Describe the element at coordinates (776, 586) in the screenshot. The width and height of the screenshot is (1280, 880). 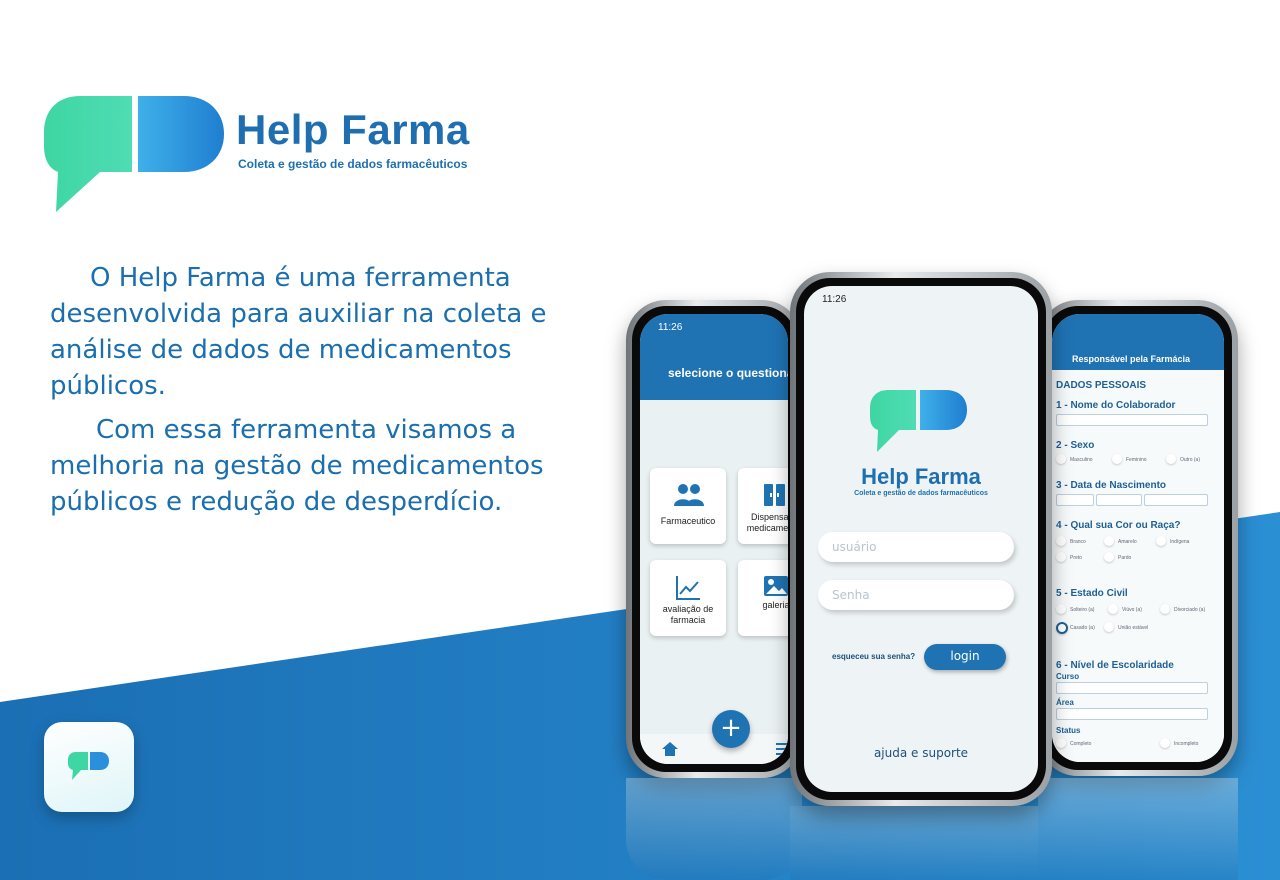
I see `image-icon` at that location.